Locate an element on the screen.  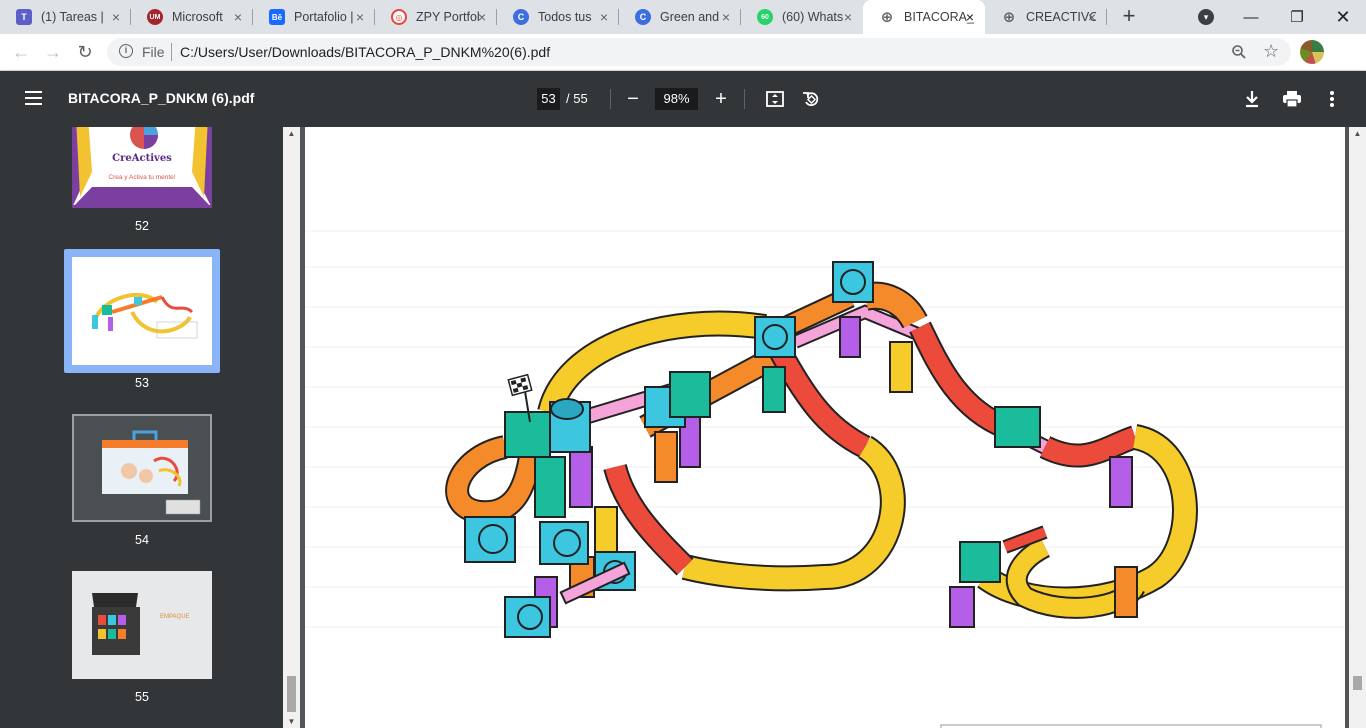
close-window-button: ✕ is located at coordinates (1343, 17).